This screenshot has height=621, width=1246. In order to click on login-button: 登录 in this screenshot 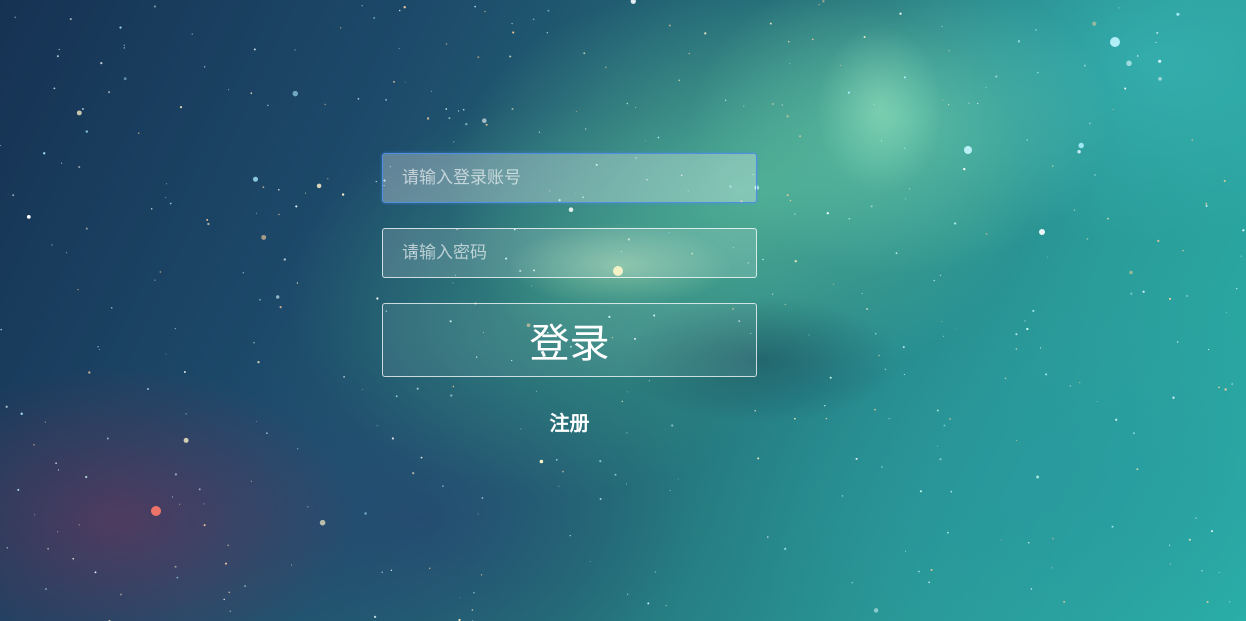, I will do `click(569, 340)`.